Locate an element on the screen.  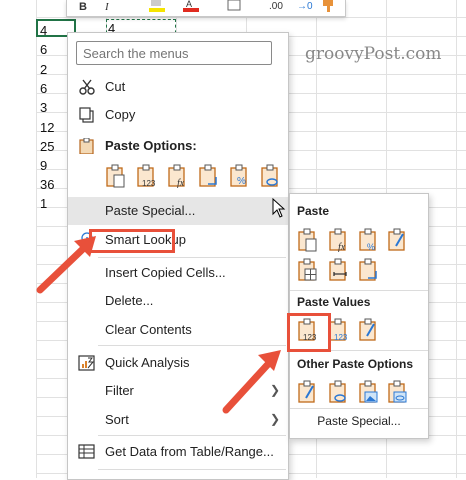
arrow-to-paste-values is located at coordinates (251, 382).